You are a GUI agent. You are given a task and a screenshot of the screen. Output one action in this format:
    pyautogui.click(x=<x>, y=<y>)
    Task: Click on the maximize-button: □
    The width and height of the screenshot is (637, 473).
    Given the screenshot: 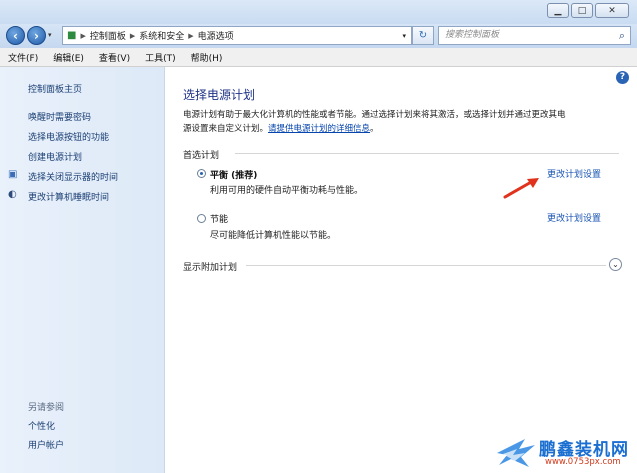 What is the action you would take?
    pyautogui.click(x=582, y=10)
    